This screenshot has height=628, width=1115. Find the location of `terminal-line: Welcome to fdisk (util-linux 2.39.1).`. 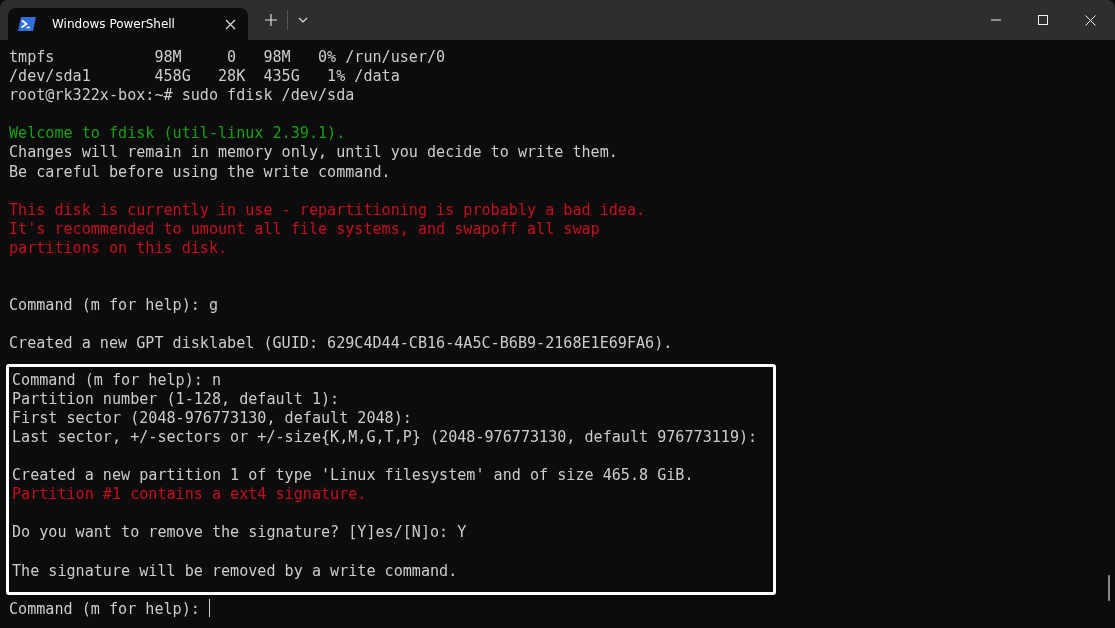

terminal-line: Welcome to fdisk (util-linux 2.39.1). is located at coordinates (177, 133).